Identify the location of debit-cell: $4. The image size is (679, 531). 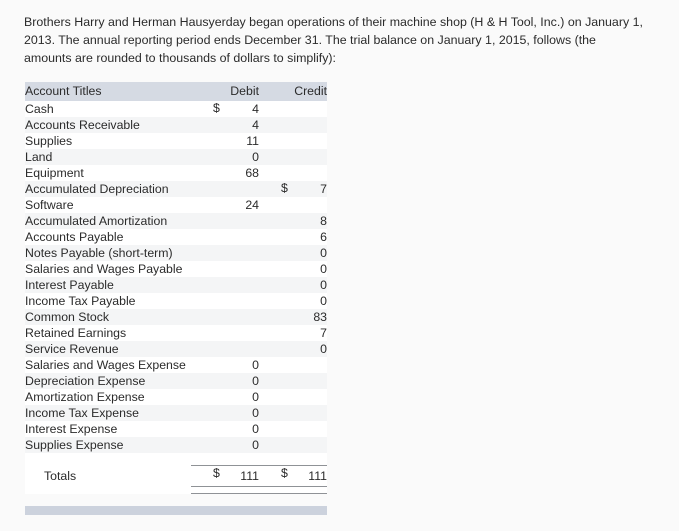
(236, 108).